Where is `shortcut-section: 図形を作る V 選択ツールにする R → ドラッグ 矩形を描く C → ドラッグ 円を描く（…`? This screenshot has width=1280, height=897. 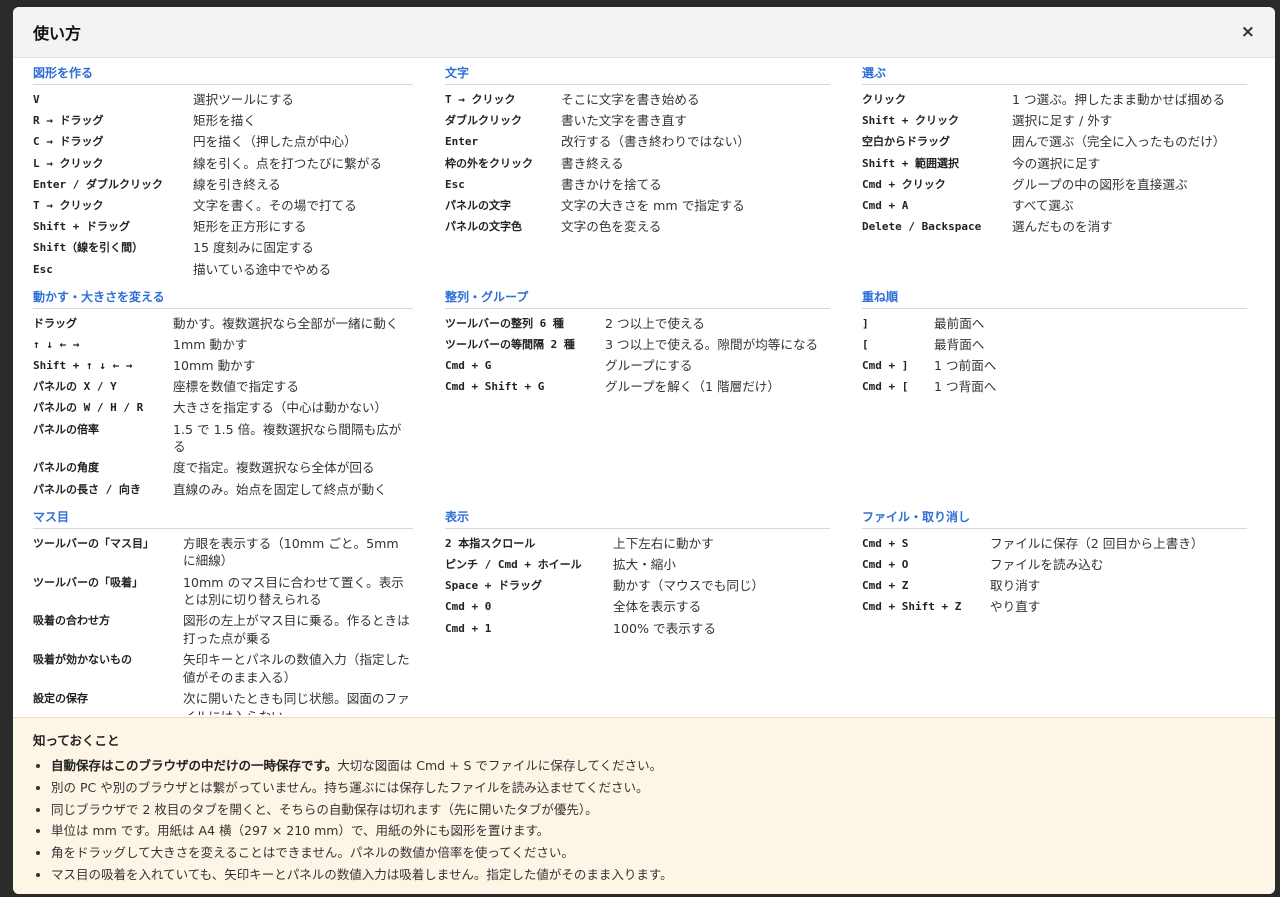
shortcut-section: 図形を作る V 選択ツールにする R → ドラッグ 矩形を描く C → ドラッグ 円を描く（… is located at coordinates (223, 173).